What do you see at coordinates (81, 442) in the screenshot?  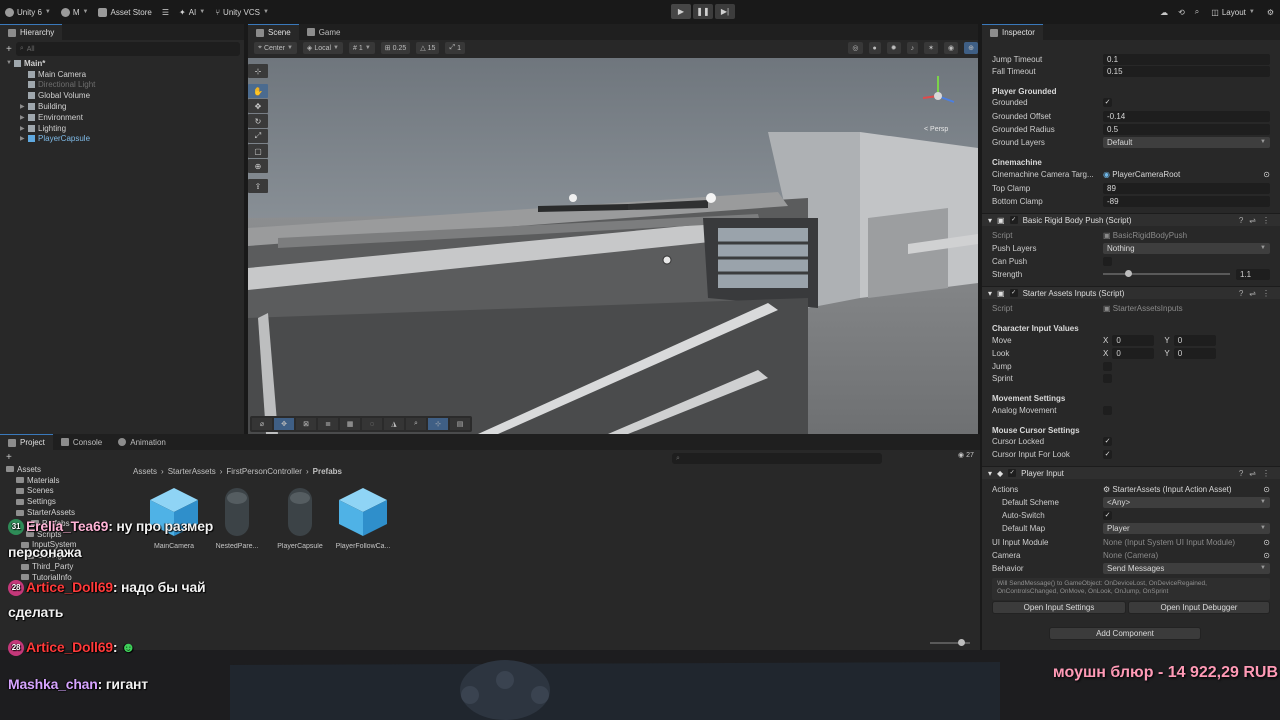 I see `tab-console: Console` at bounding box center [81, 442].